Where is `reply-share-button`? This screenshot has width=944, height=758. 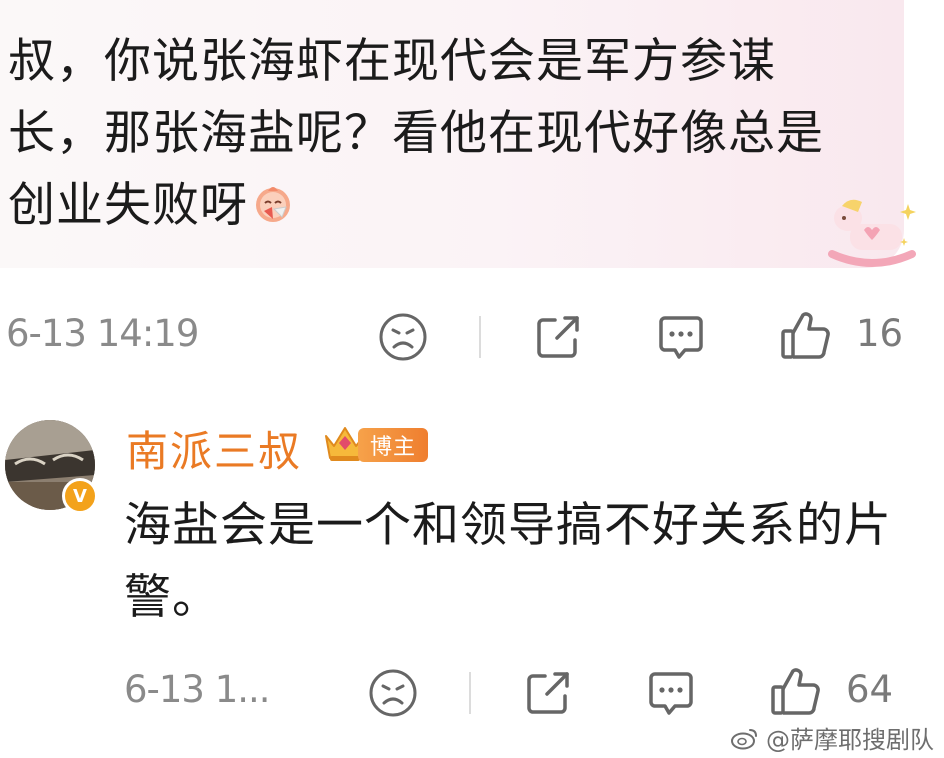 reply-share-button is located at coordinates (548, 693).